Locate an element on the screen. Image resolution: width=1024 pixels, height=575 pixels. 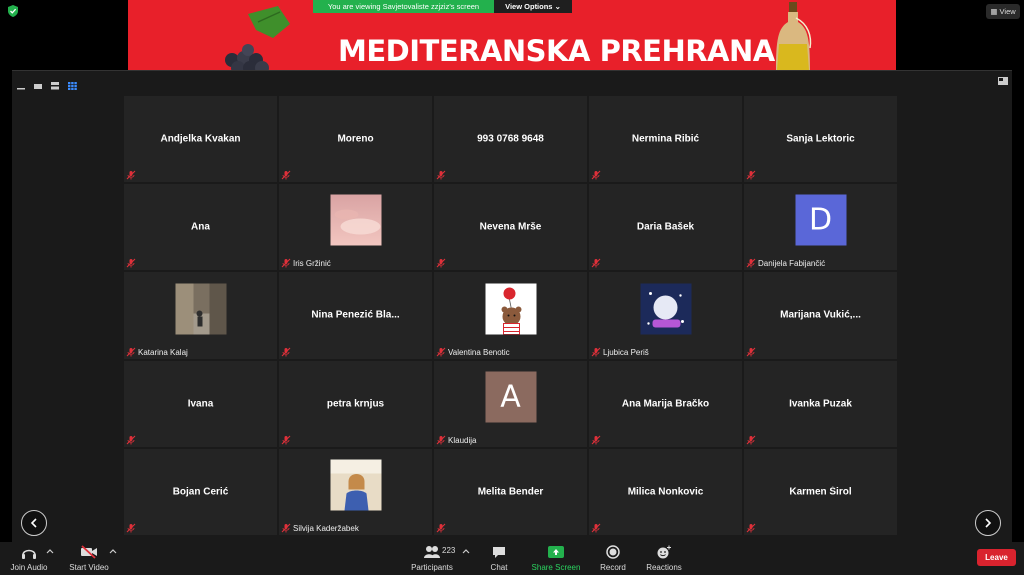
join-audio-label: Join Audio is located at coordinates (29, 567).